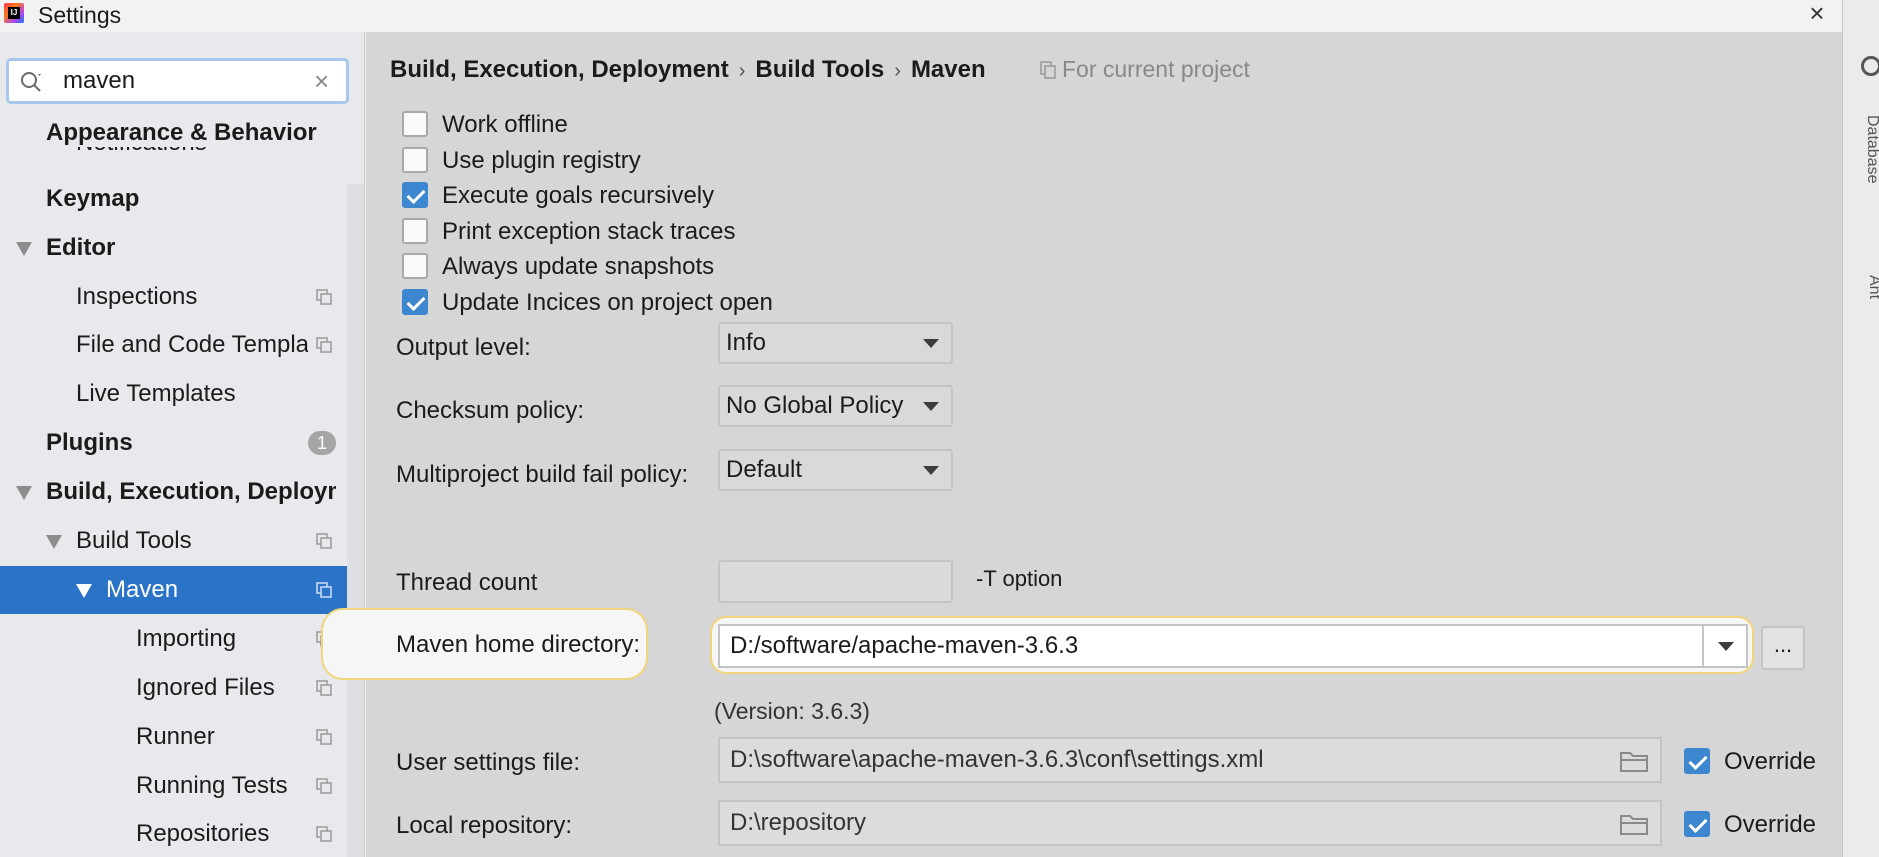 This screenshot has height=857, width=1879. I want to click on thread-count-input, so click(835, 581).